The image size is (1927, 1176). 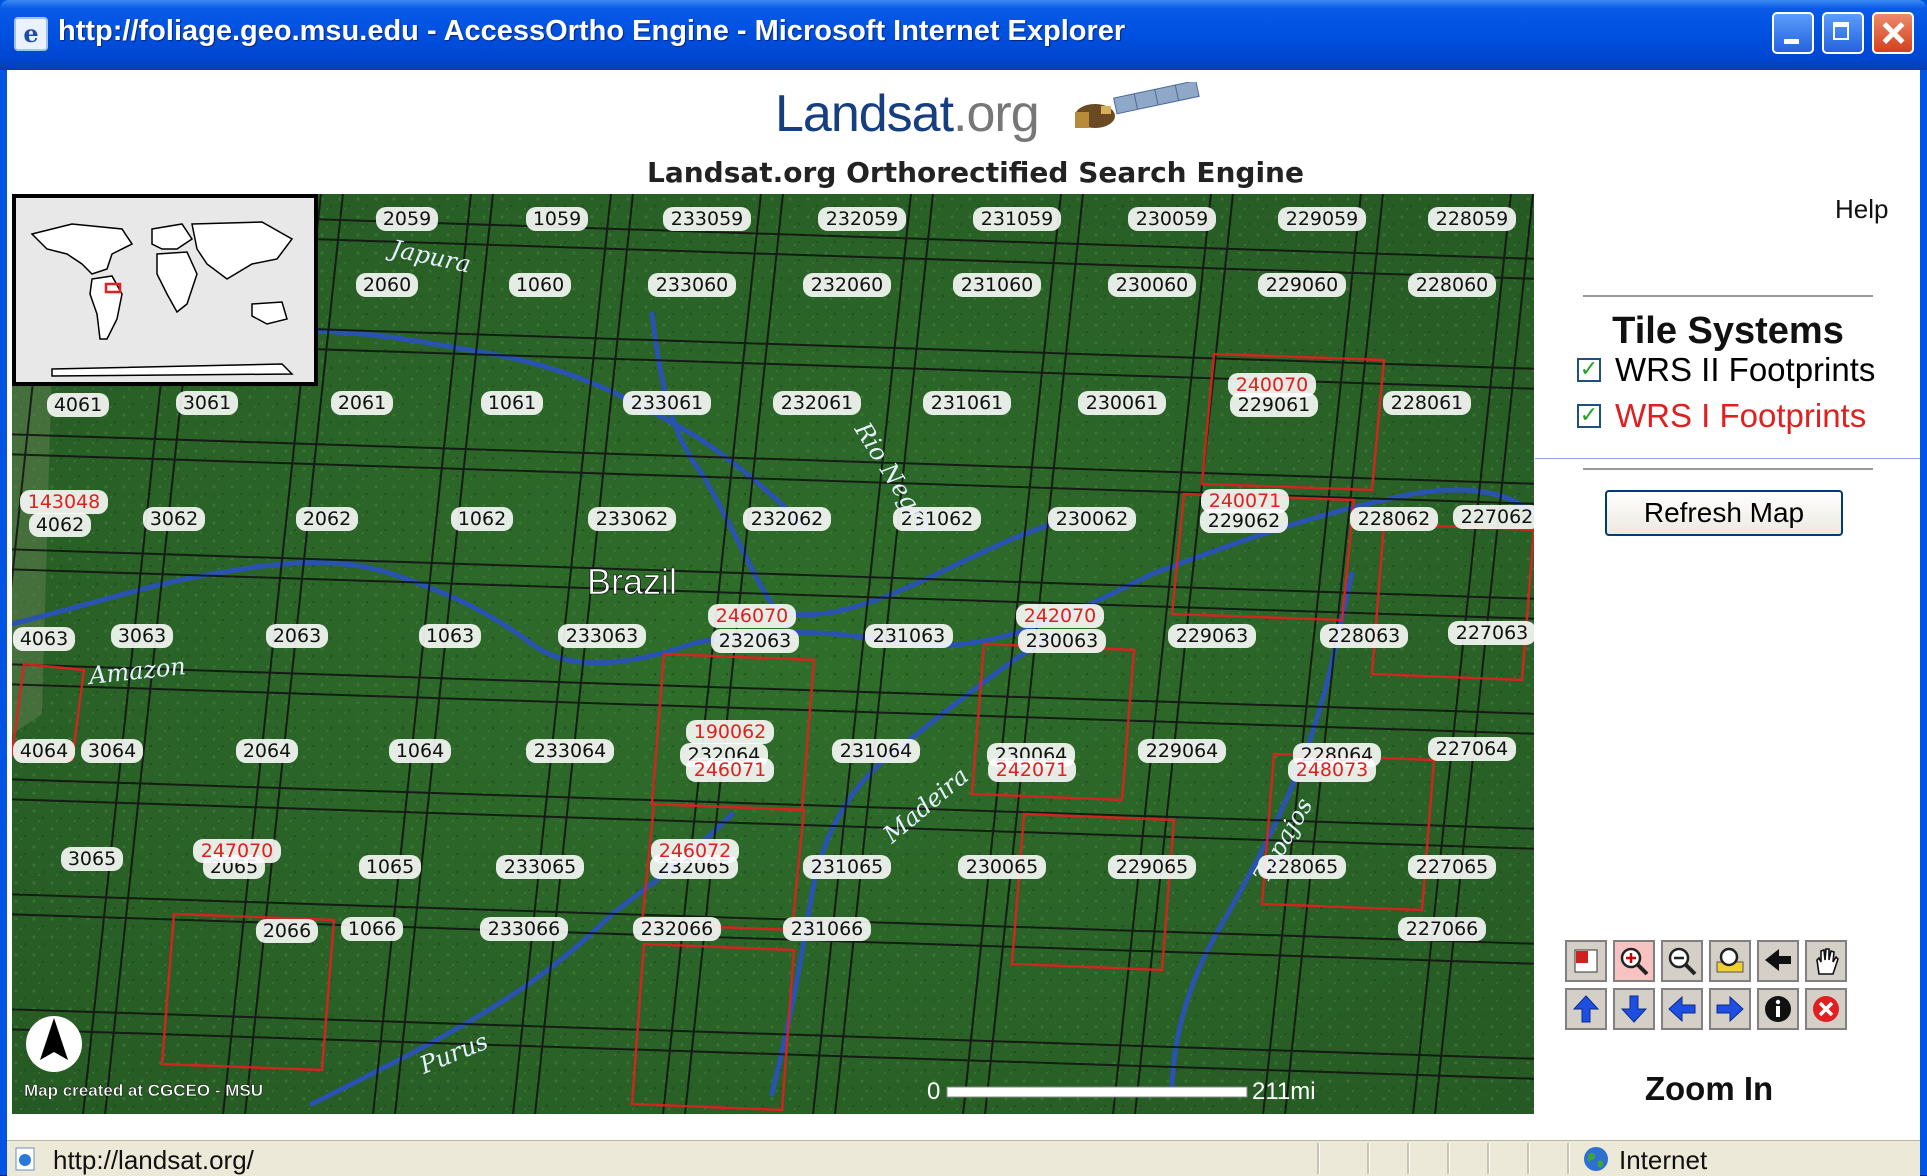 What do you see at coordinates (1730, 961) in the screenshot?
I see `zoom-window-icon` at bounding box center [1730, 961].